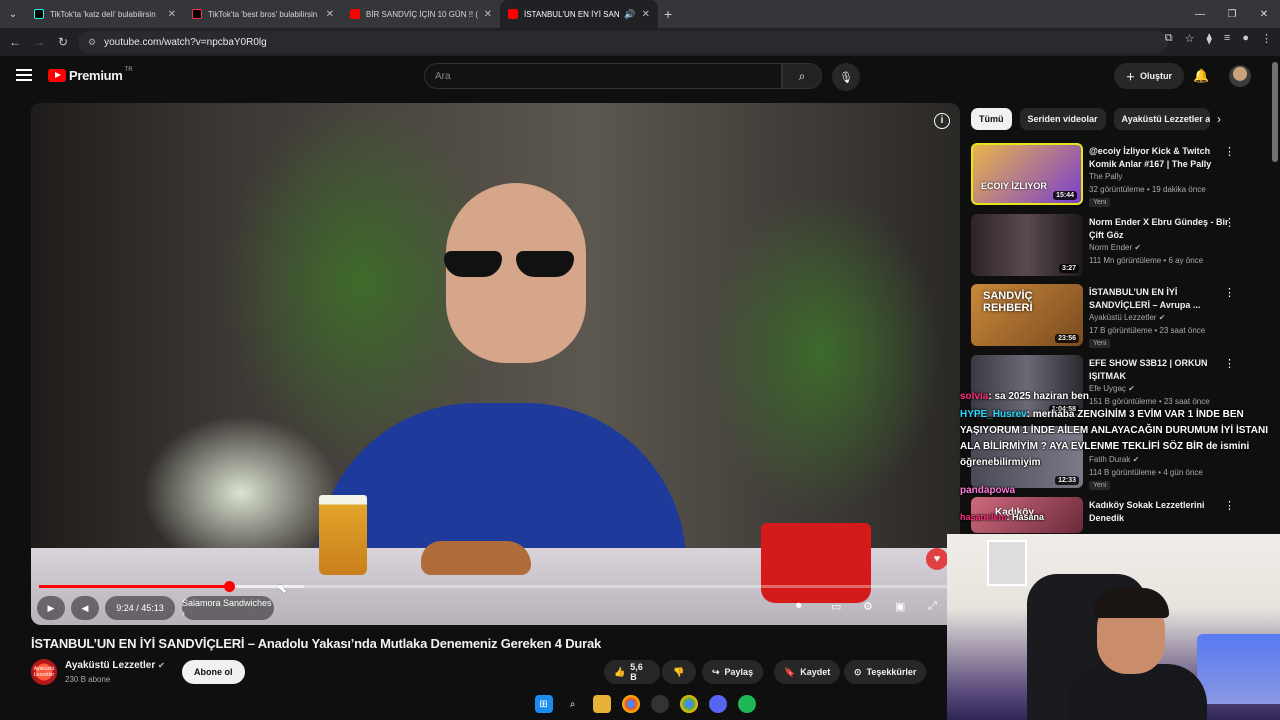 This screenshot has height=720, width=1280. What do you see at coordinates (579, 14) in the screenshot?
I see `browser-tab-active: İSTANBUL'UN EN İYİ SANDV 🔊 ✕` at bounding box center [579, 14].